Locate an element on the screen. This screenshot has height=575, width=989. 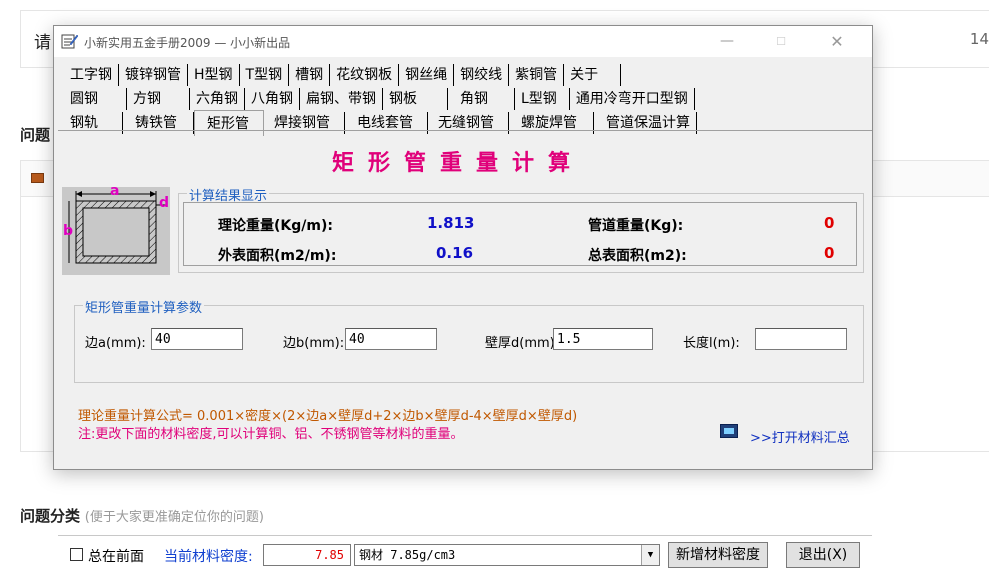
tab-hex-bar: 六角钢 is located at coordinates (217, 99).